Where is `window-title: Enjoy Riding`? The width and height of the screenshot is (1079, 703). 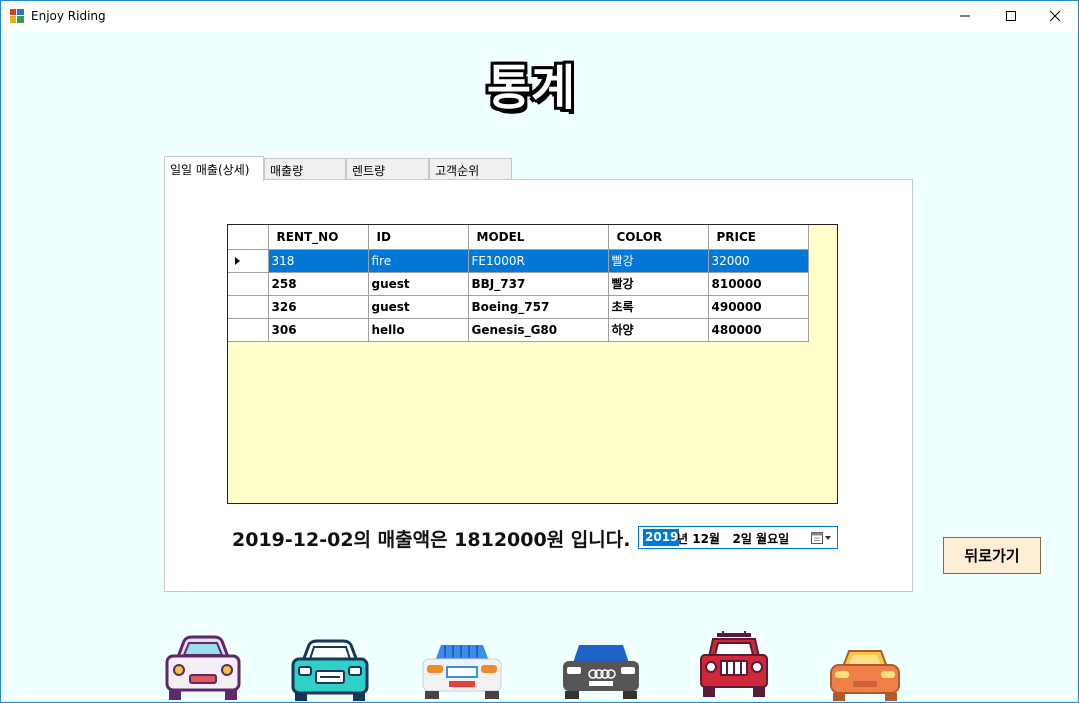
window-title: Enjoy Riding is located at coordinates (68, 16).